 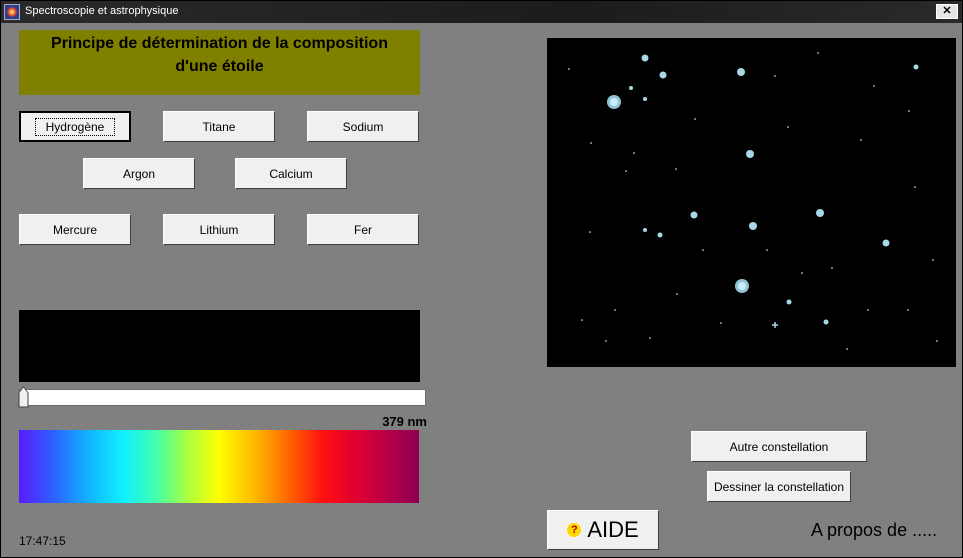 I want to click on other-constellation-button: Autre constellation, so click(x=779, y=446).